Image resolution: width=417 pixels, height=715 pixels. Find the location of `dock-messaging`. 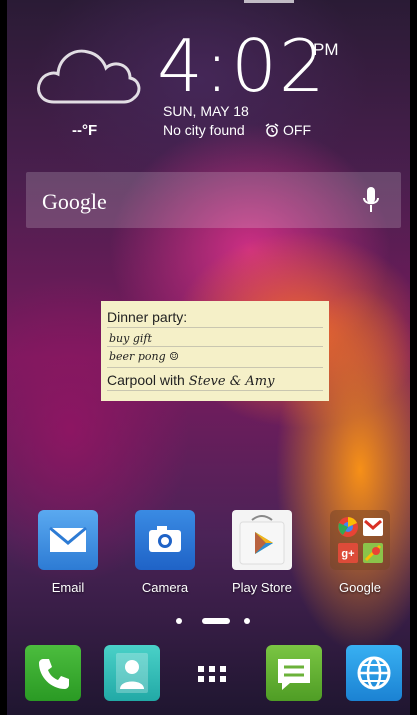

dock-messaging is located at coordinates (294, 673).